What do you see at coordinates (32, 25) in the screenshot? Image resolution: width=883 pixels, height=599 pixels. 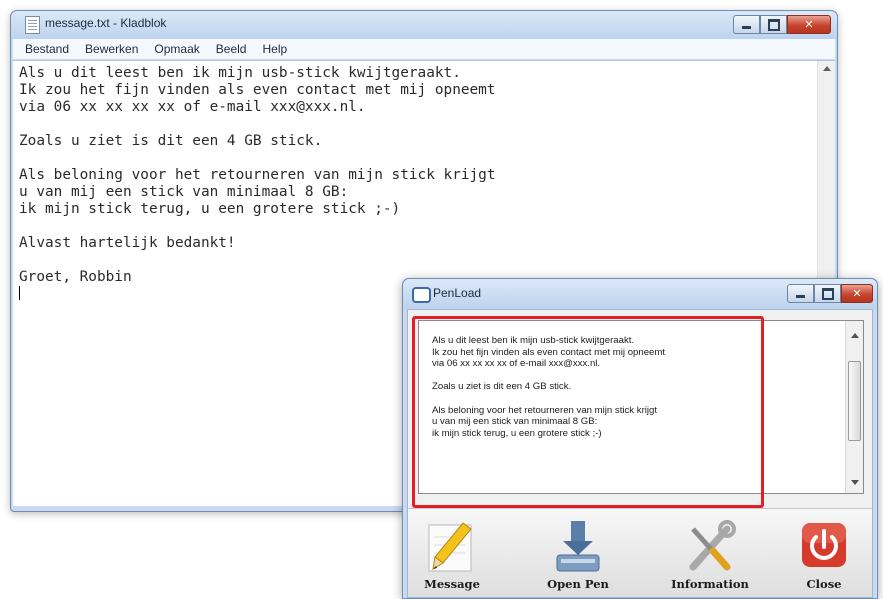 I see `notepad-document-icon` at bounding box center [32, 25].